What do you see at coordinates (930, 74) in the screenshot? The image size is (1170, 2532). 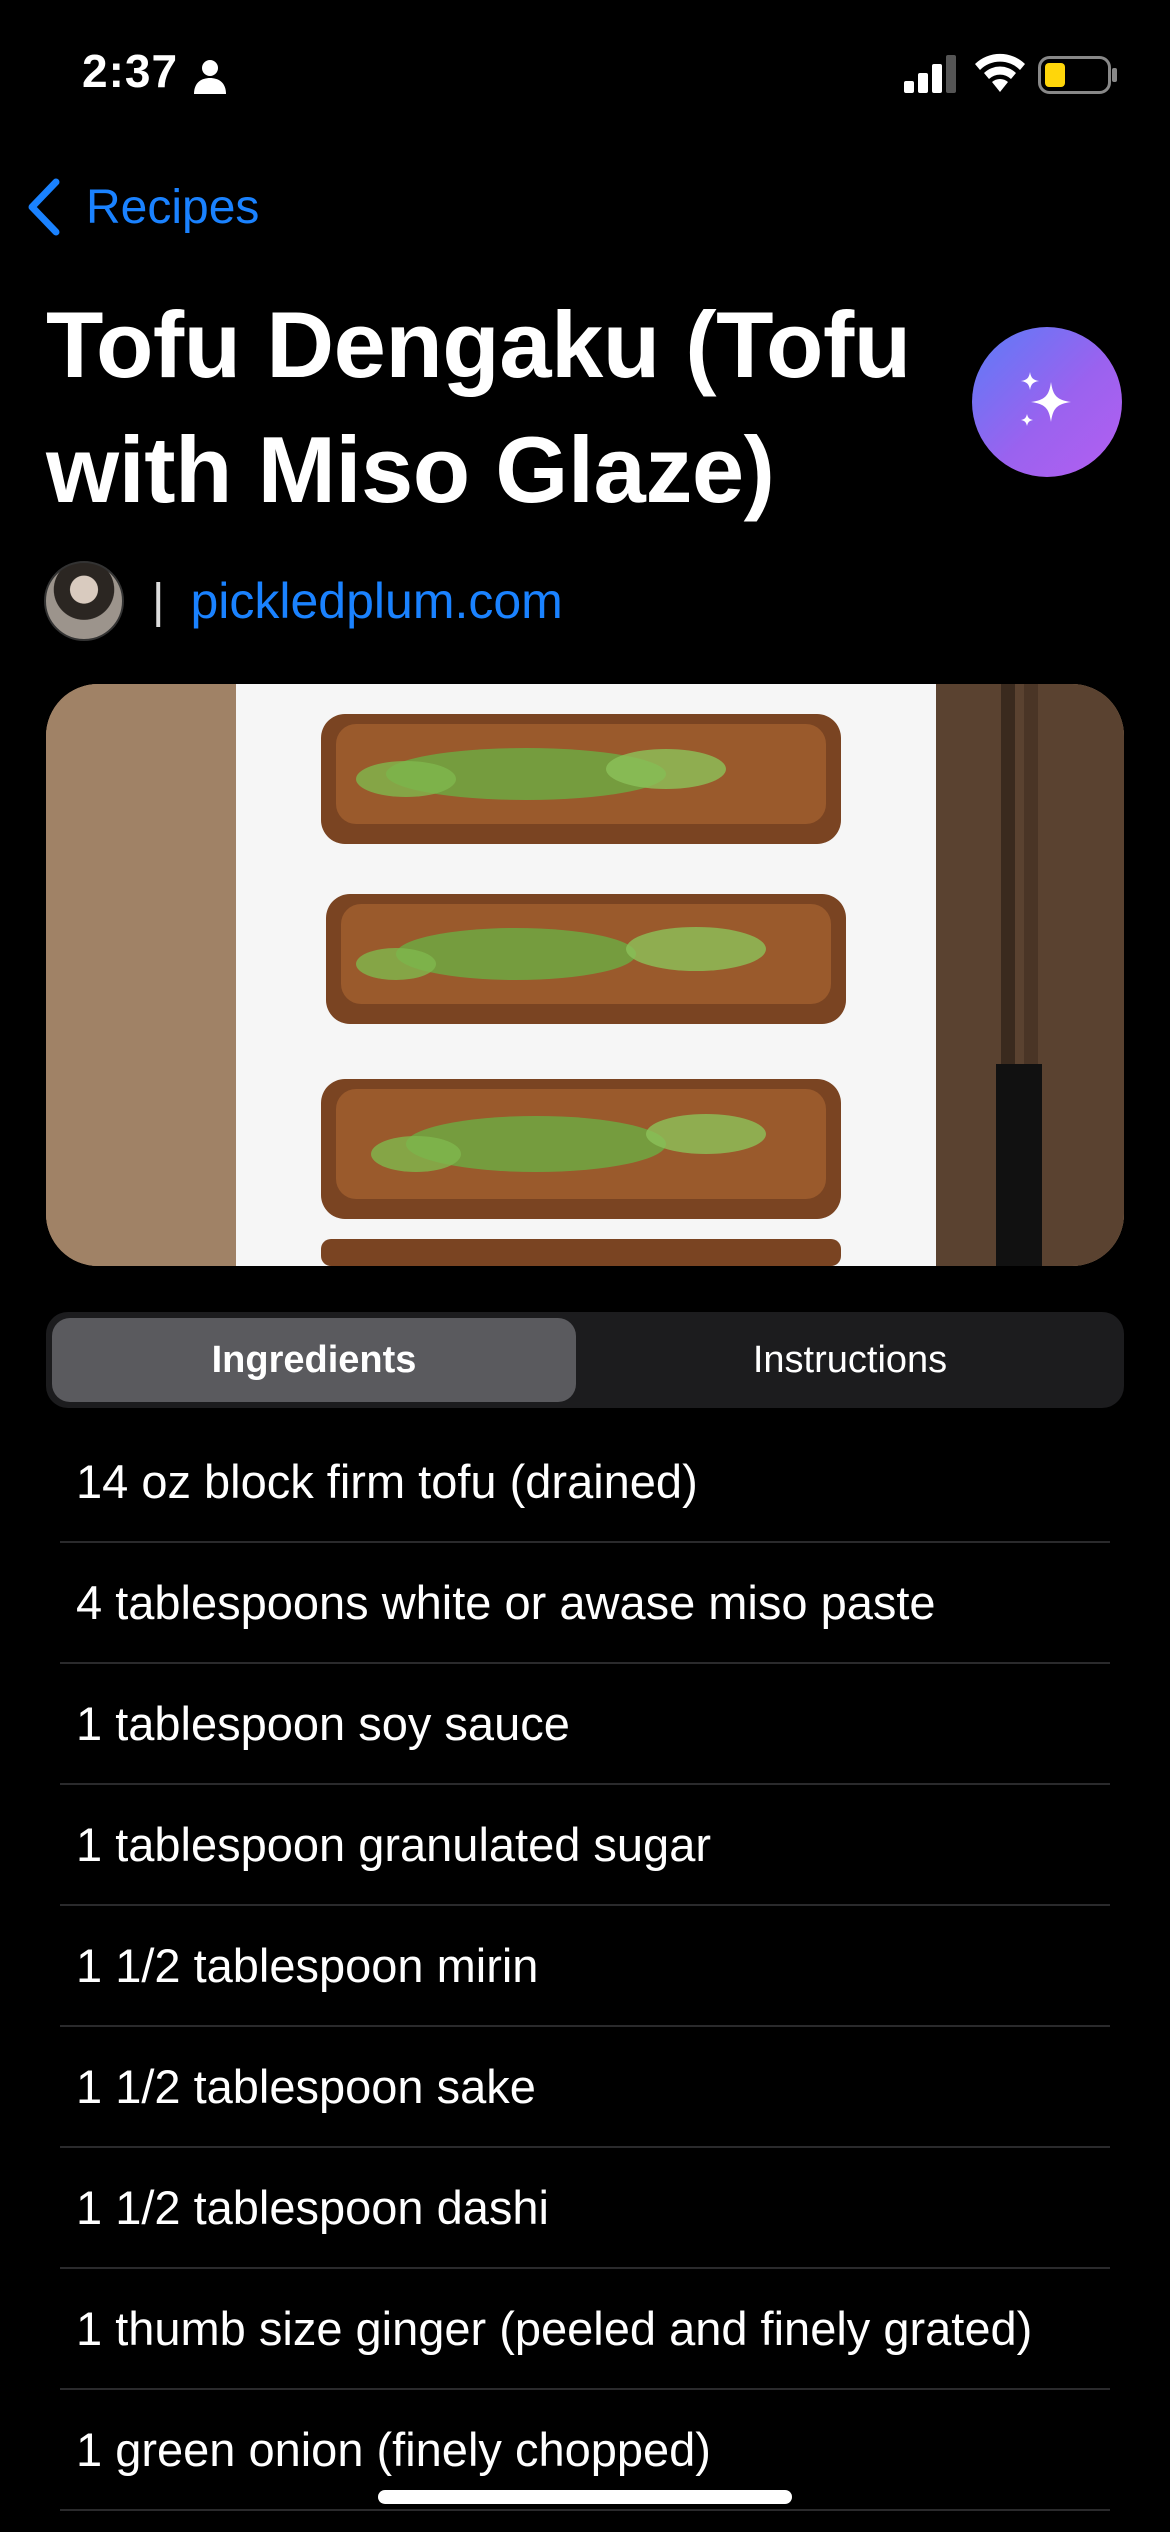 I see `cellular-signal-icon` at bounding box center [930, 74].